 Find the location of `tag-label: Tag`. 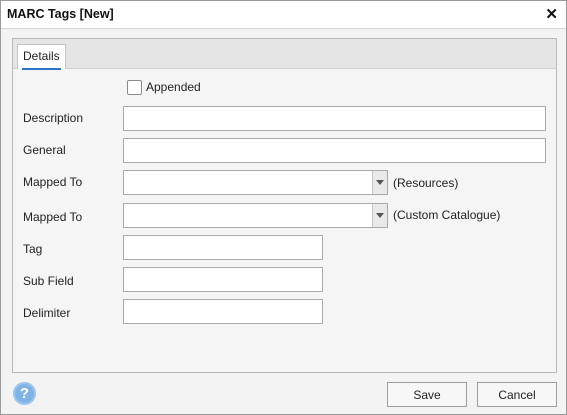

tag-label: Tag is located at coordinates (33, 249).